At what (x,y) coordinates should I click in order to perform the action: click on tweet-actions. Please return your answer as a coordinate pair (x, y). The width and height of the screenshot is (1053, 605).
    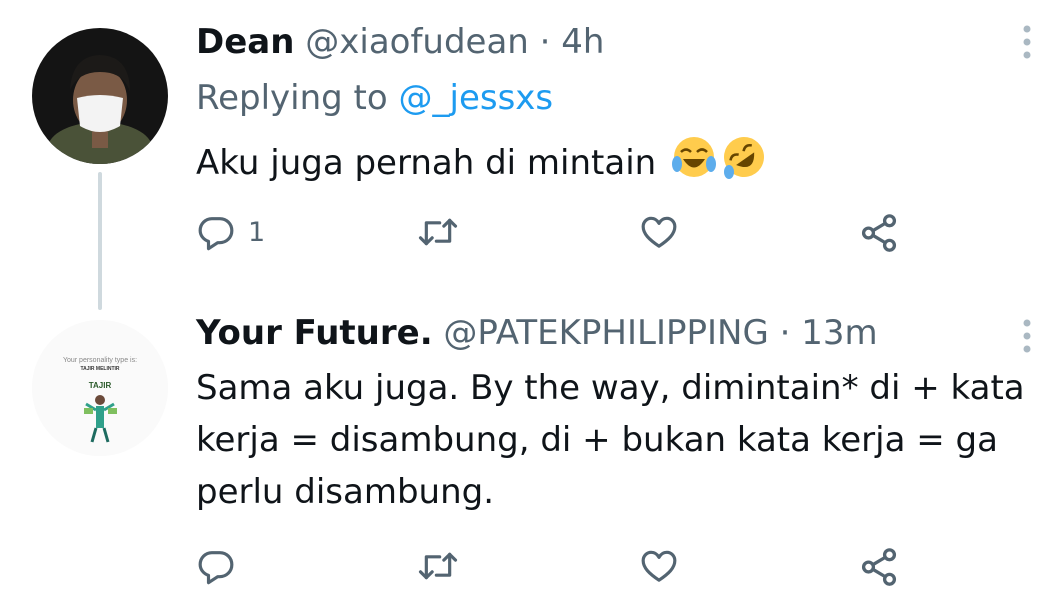
    Looking at the image, I should click on (556, 571).